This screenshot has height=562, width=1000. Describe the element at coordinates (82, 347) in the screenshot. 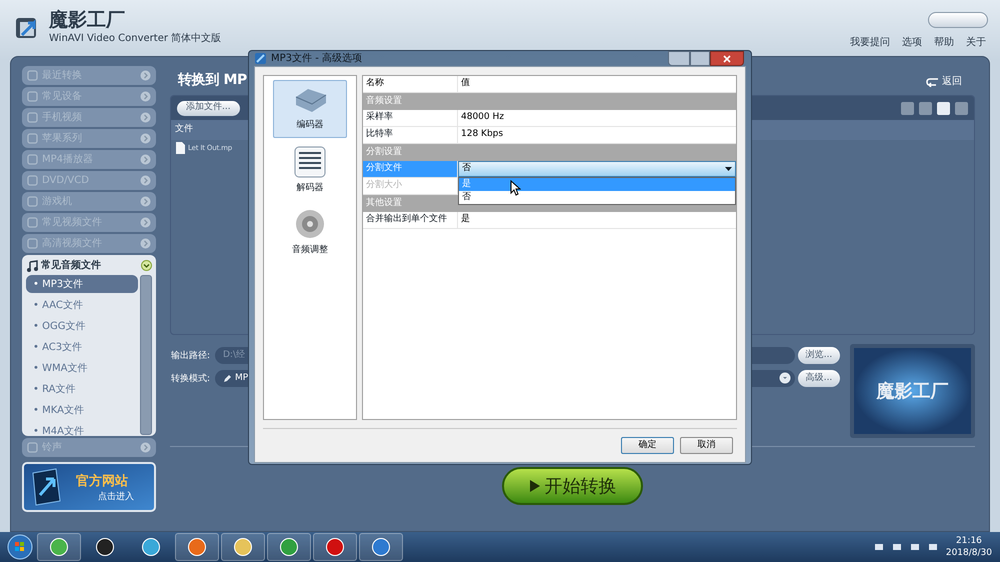

I see `format-item: • AC3文件` at that location.